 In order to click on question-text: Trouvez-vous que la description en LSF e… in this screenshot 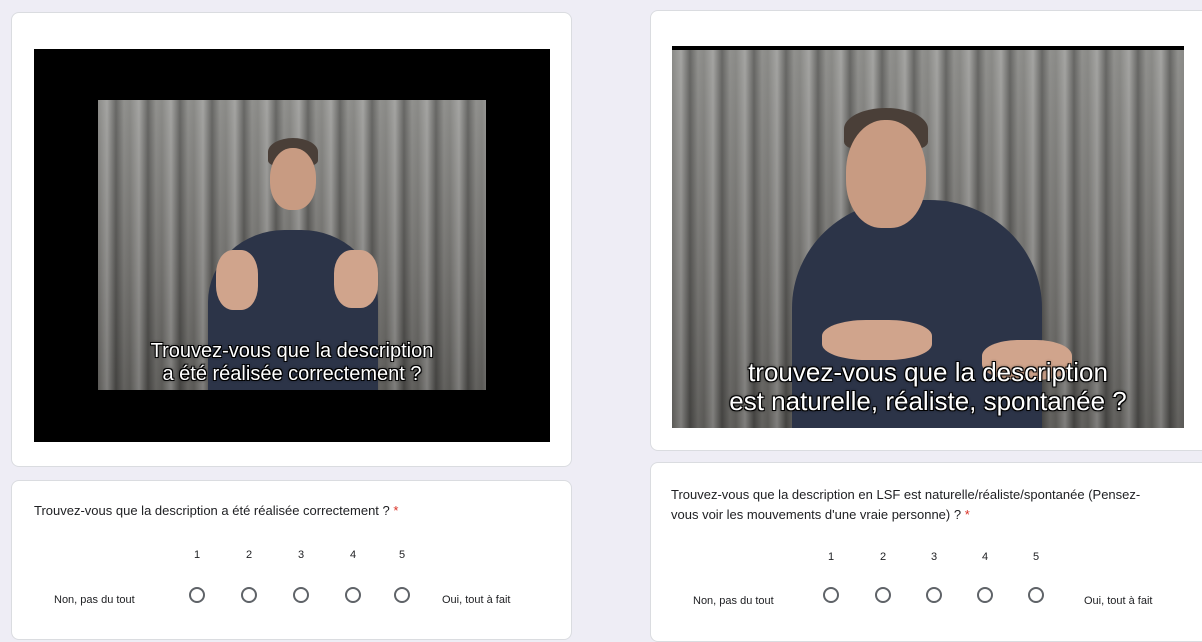, I will do `click(906, 504)`.